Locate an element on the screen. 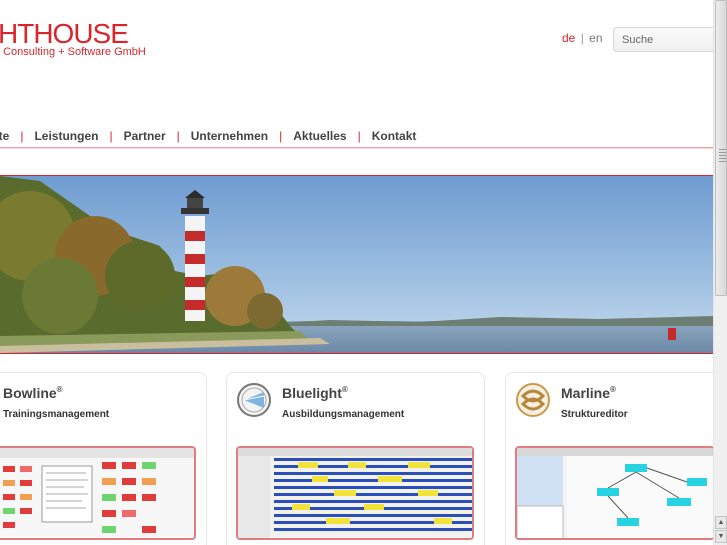  marline-knot-icon is located at coordinates (533, 400).